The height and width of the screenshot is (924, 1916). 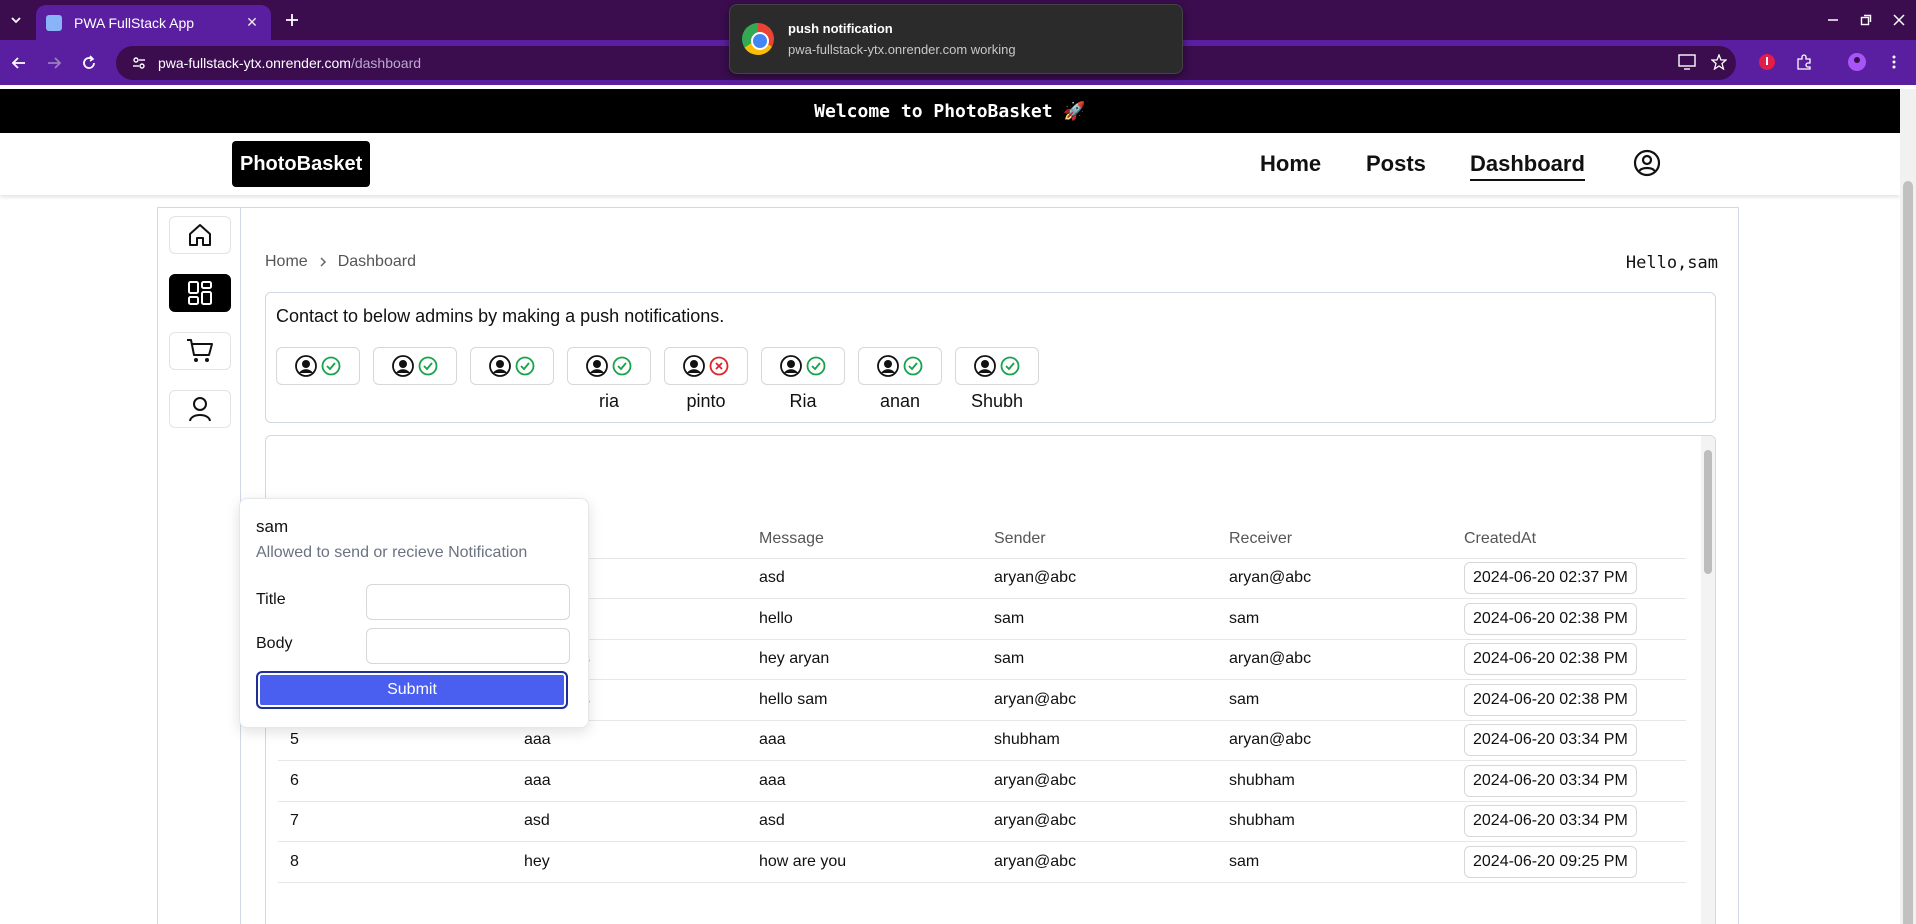 What do you see at coordinates (1647, 163) in the screenshot?
I see `user-account-icon` at bounding box center [1647, 163].